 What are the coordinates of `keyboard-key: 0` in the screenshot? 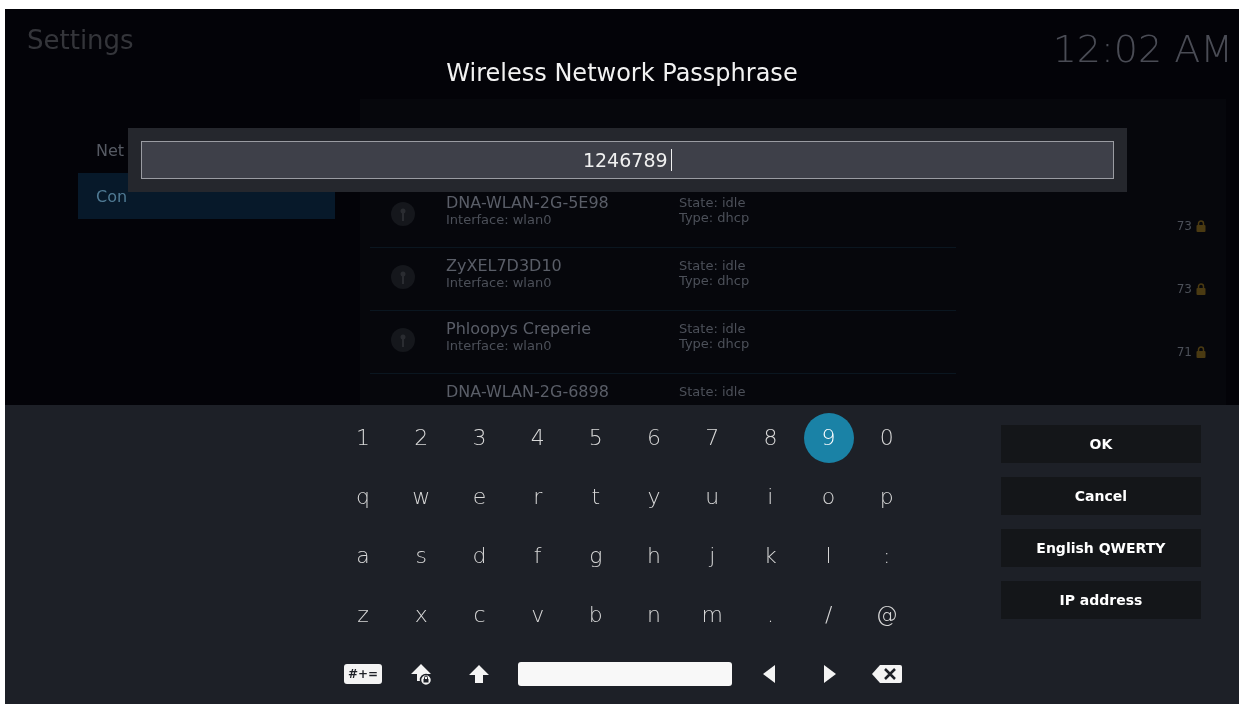 It's located at (886, 437).